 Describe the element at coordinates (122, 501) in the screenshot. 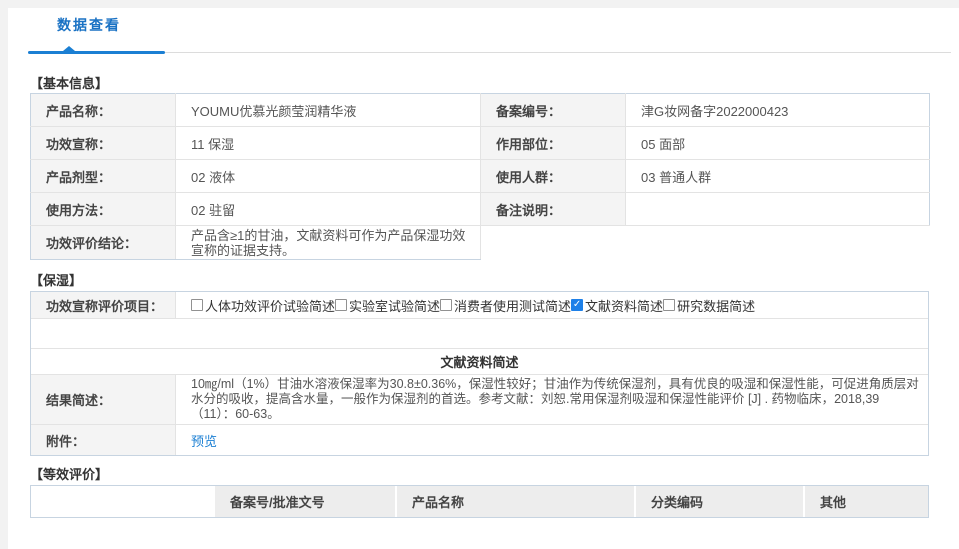

I see `equivalence-header-empty` at that location.